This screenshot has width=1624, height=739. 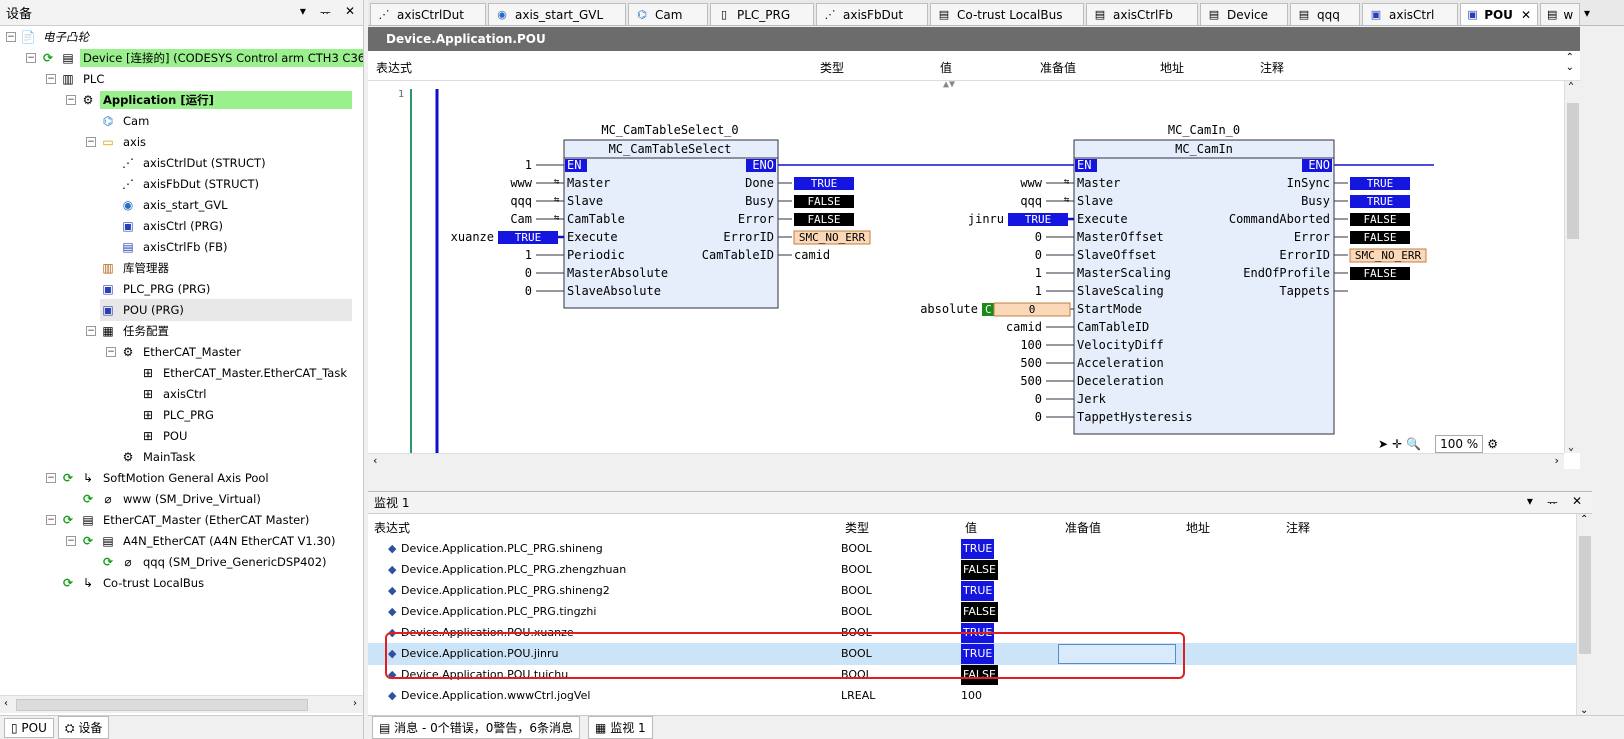 I want to click on tree-item: − ⚙ EtherCAT_Master, so click(x=175, y=352).